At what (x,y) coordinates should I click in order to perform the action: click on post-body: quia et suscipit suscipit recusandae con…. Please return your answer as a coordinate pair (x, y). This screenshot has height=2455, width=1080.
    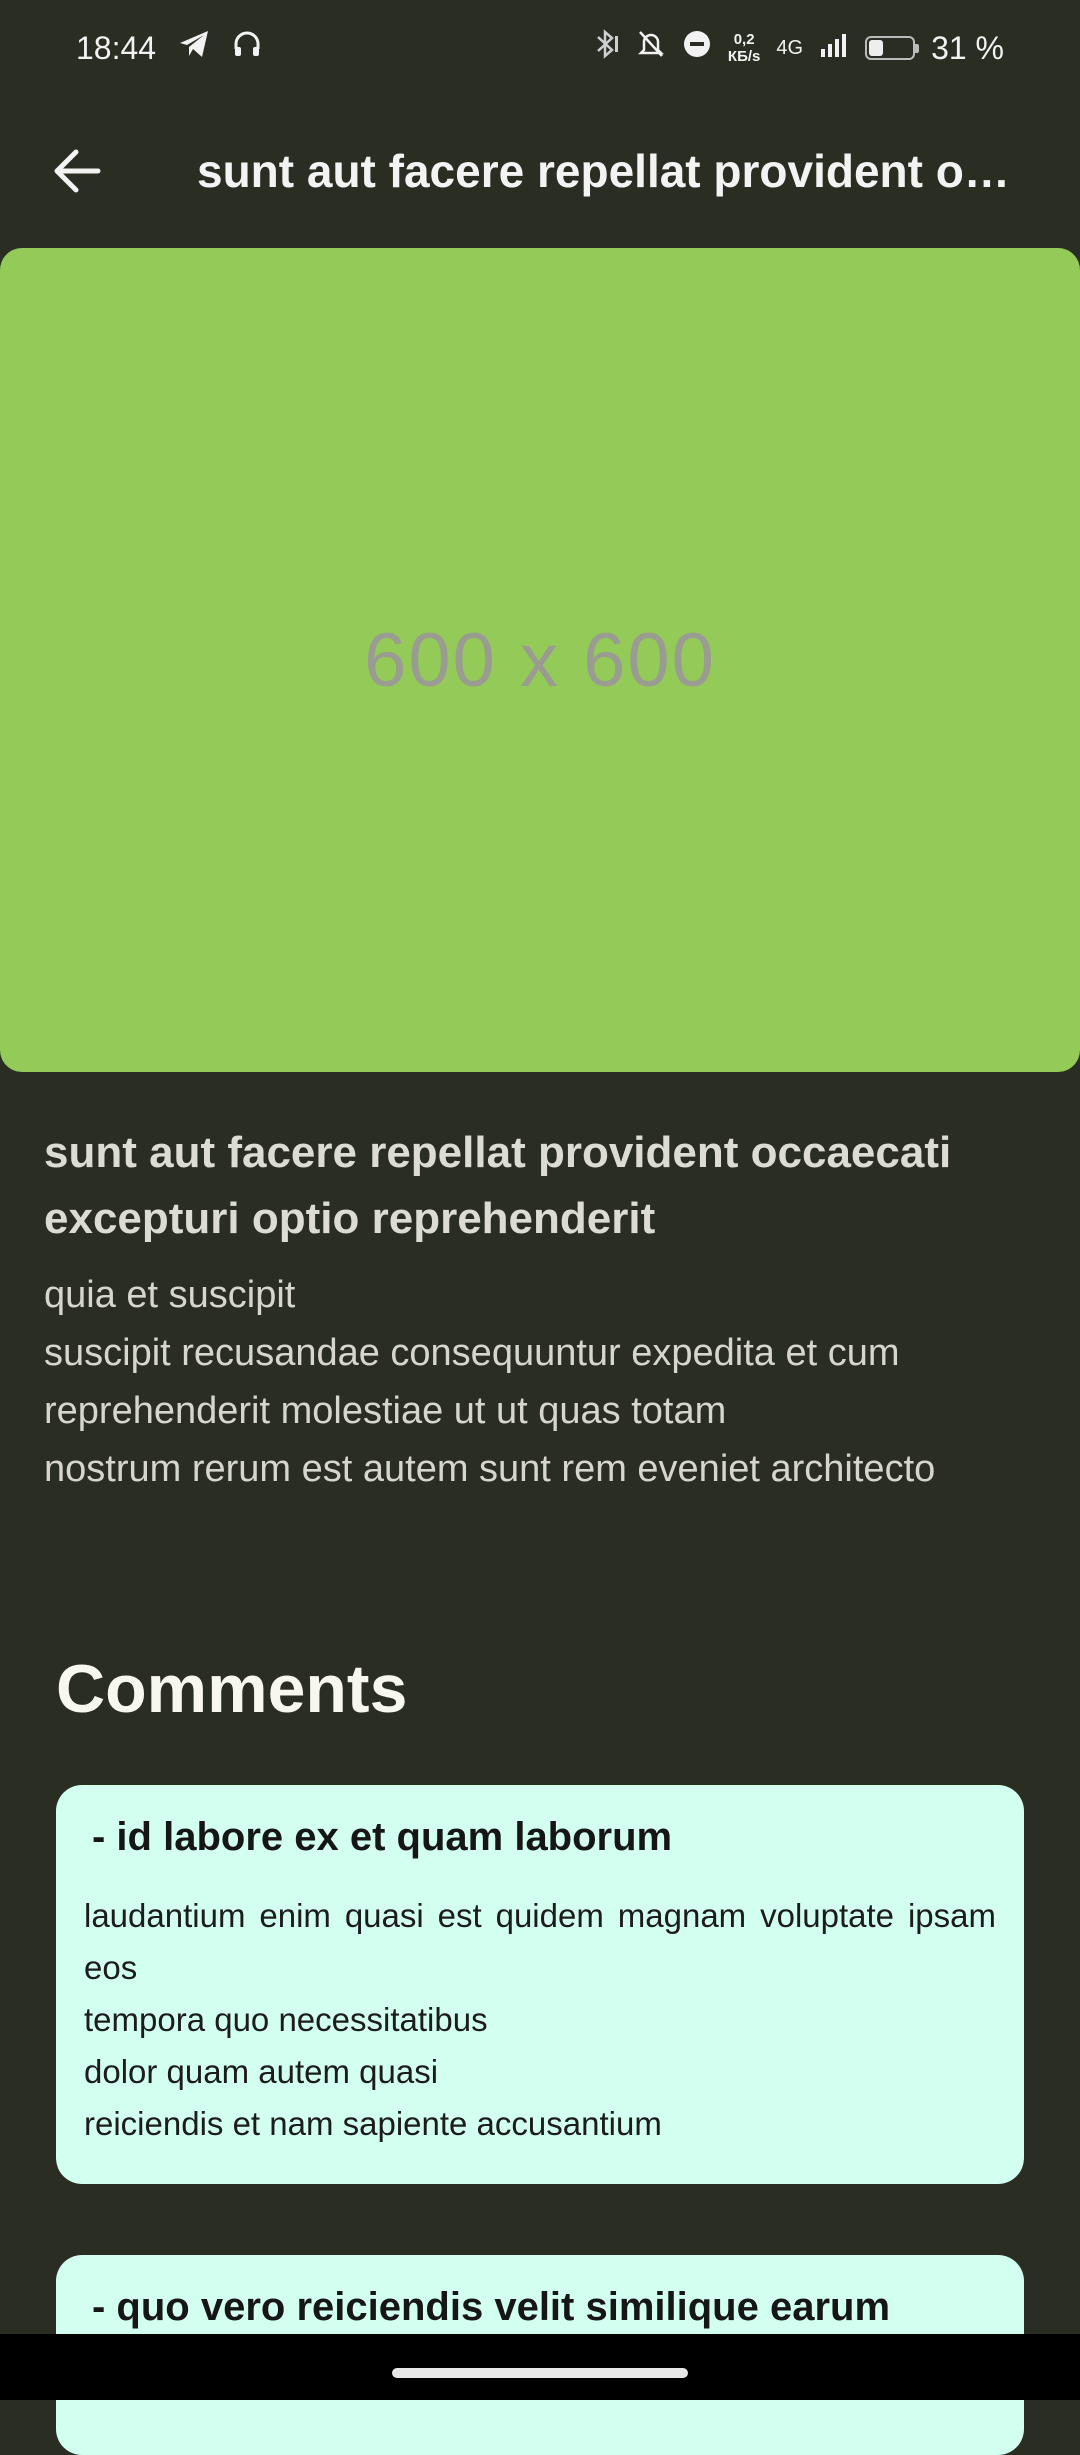
    Looking at the image, I should click on (490, 1382).